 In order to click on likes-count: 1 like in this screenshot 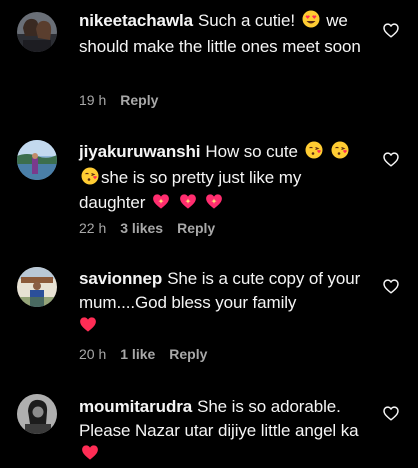, I will do `click(137, 354)`.